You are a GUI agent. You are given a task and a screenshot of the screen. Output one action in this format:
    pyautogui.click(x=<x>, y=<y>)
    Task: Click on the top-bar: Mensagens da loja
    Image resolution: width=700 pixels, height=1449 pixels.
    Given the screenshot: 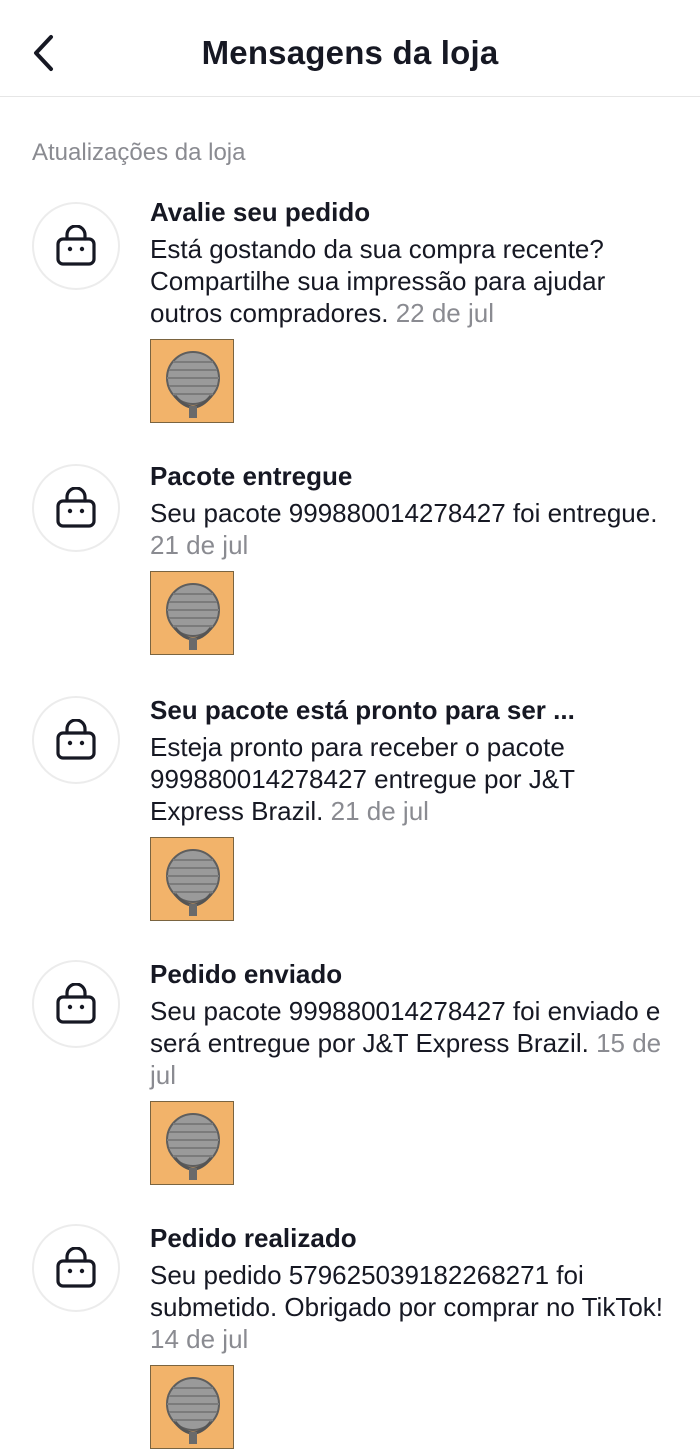 What is the action you would take?
    pyautogui.click(x=350, y=48)
    